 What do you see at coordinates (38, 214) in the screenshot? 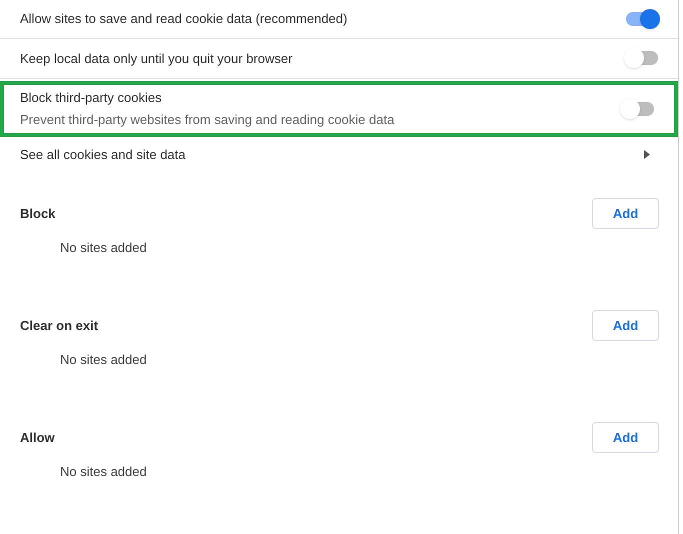
I see `section-title: Block` at bounding box center [38, 214].